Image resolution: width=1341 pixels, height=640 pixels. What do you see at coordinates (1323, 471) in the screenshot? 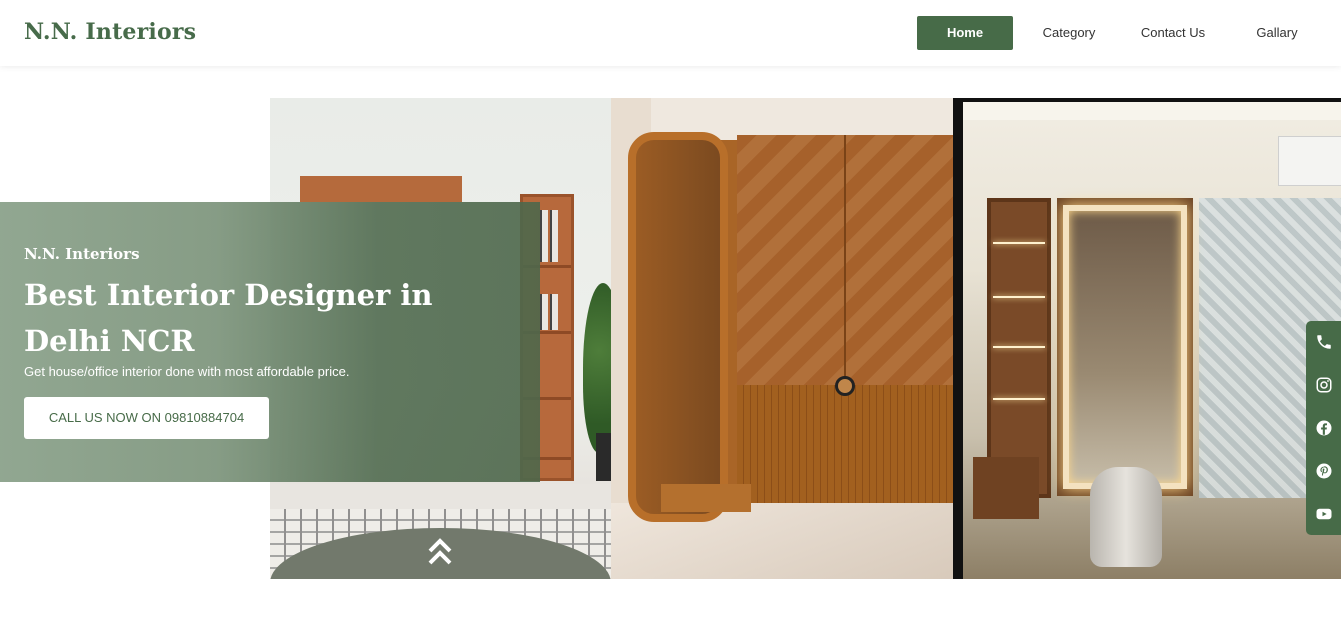
I see `pinterest-icon` at bounding box center [1323, 471].